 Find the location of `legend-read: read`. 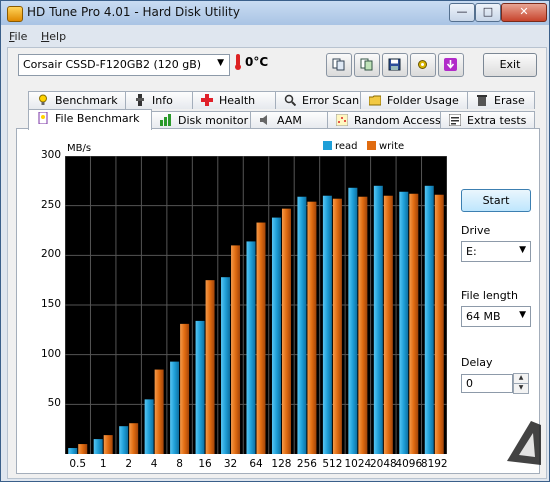

legend-read: read is located at coordinates (340, 146).